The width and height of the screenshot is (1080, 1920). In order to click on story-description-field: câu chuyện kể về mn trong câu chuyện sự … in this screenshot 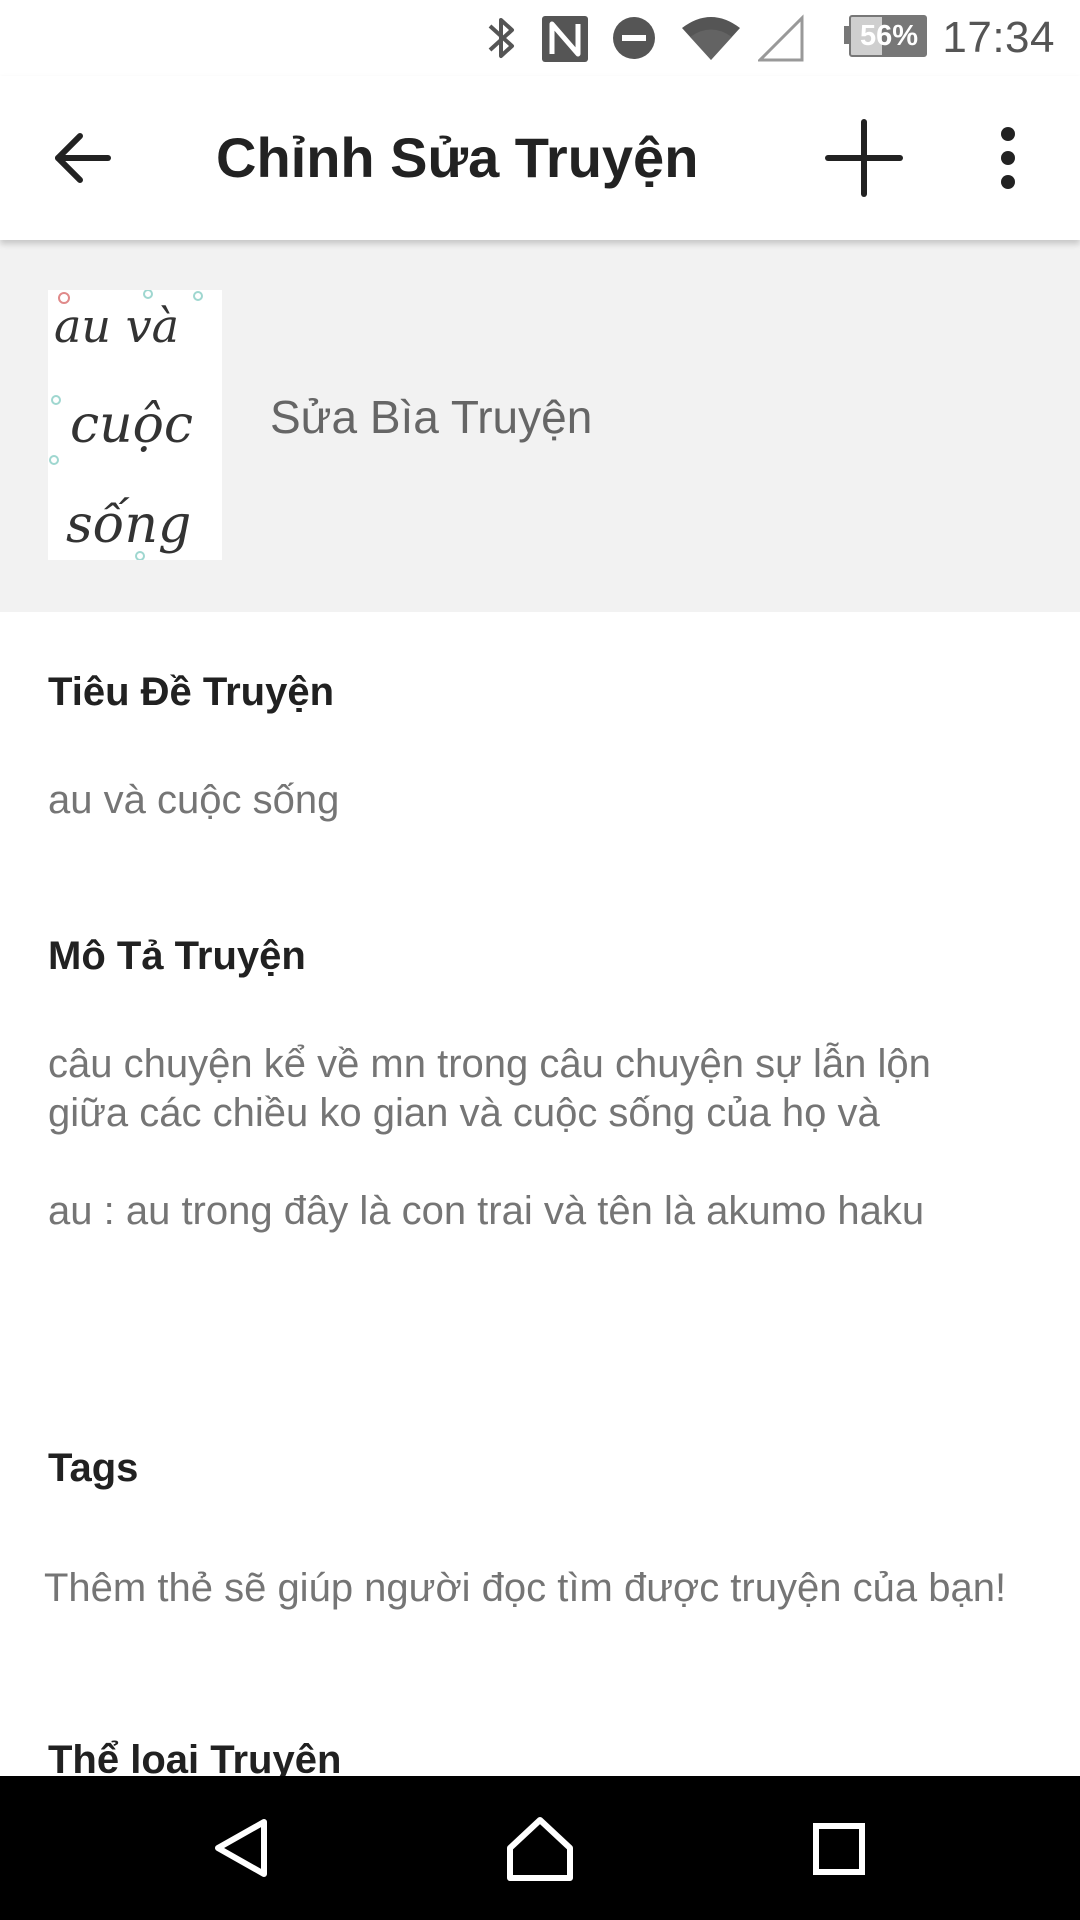, I will do `click(543, 1138)`.